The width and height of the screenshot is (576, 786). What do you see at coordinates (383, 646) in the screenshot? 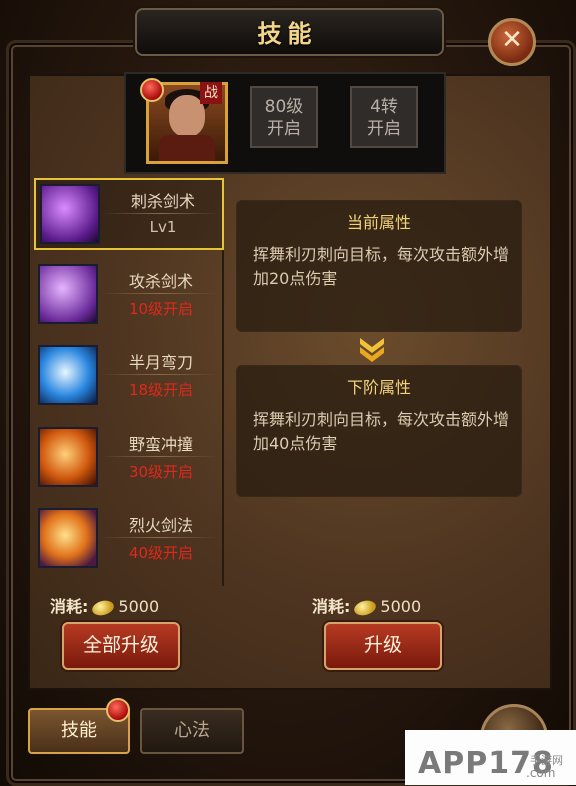
I see `upgrade-button: 升级` at bounding box center [383, 646].